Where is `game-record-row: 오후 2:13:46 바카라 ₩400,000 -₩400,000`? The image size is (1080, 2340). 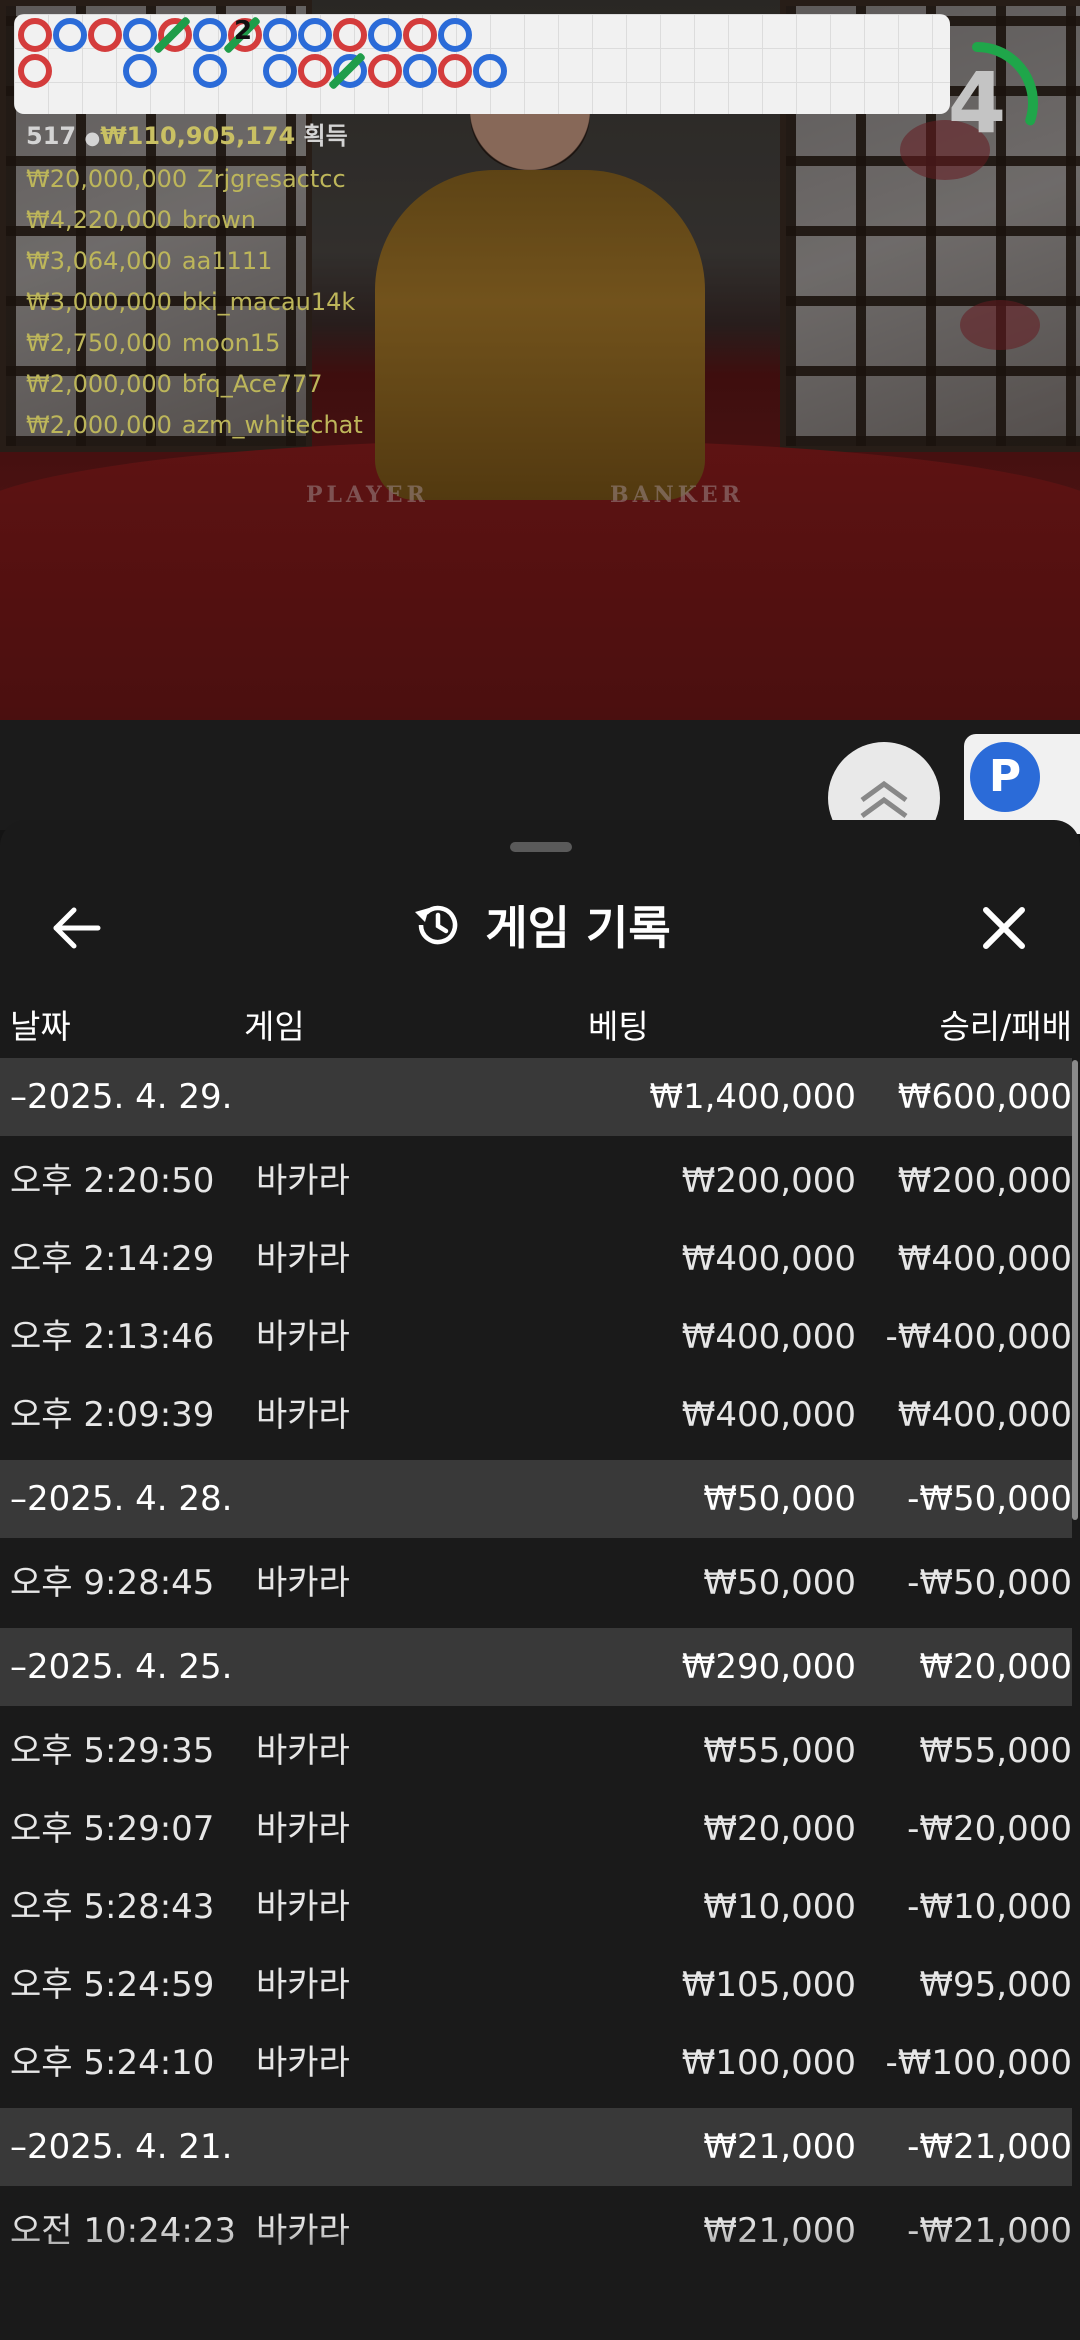 game-record-row: 오후 2:13:46 바카라 ₩400,000 -₩400,000 is located at coordinates (536, 1337).